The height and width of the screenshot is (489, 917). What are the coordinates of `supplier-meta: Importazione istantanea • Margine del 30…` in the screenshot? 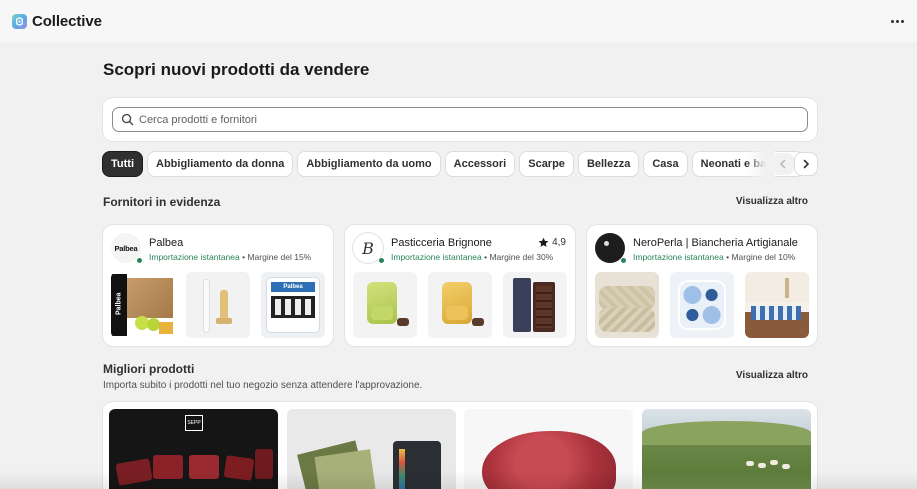 It's located at (472, 257).